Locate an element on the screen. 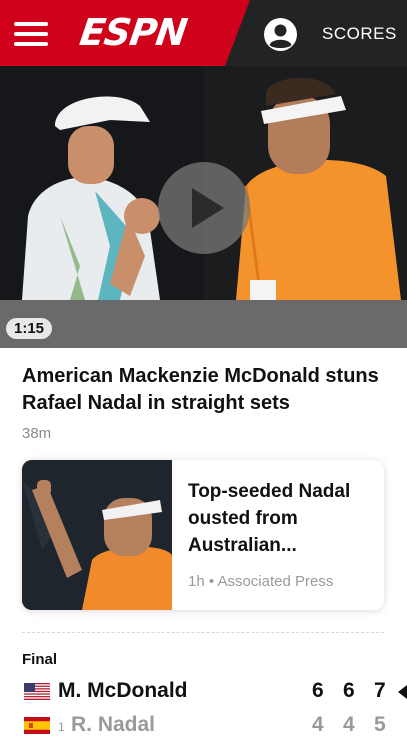  video-duration-badge: 1:15 is located at coordinates (29, 328).